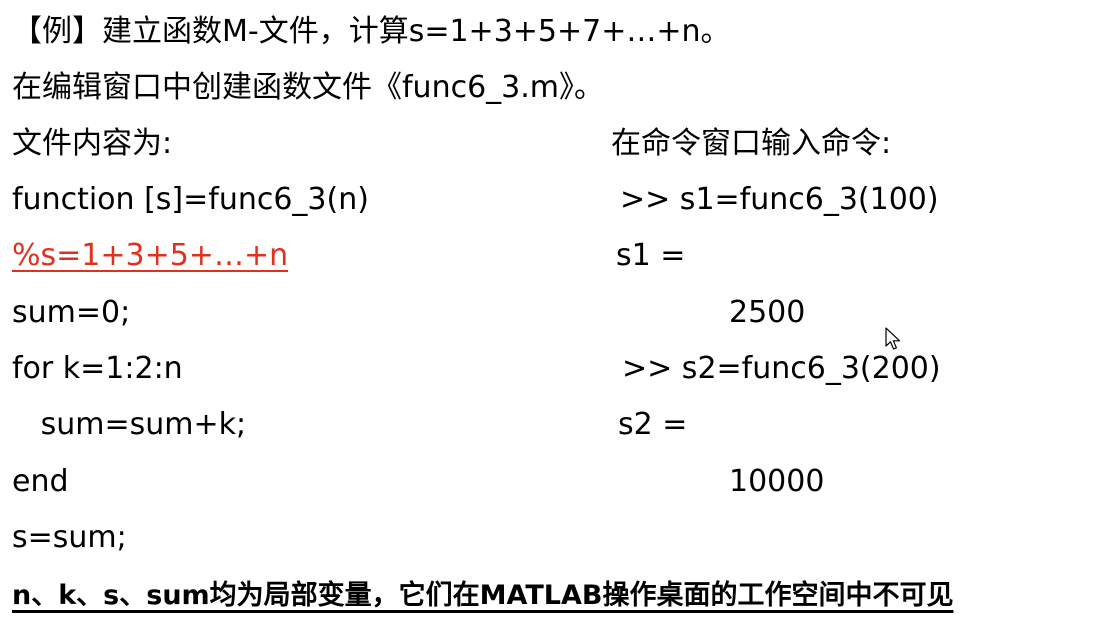  What do you see at coordinates (781, 368) in the screenshot?
I see `command-s2: >> s2=func6_3(200)` at bounding box center [781, 368].